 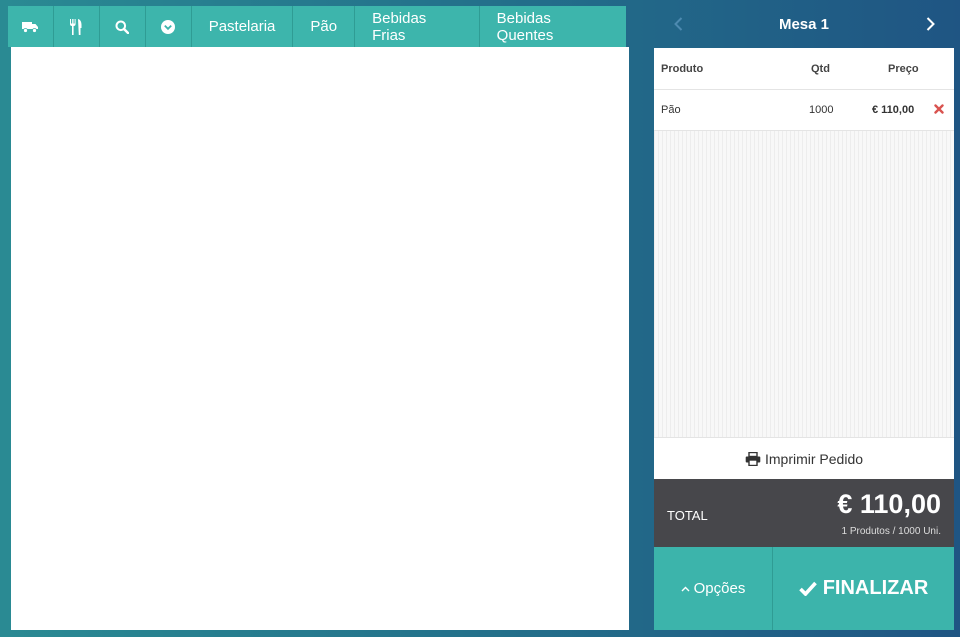 I want to click on remove-item-button, so click(x=939, y=110).